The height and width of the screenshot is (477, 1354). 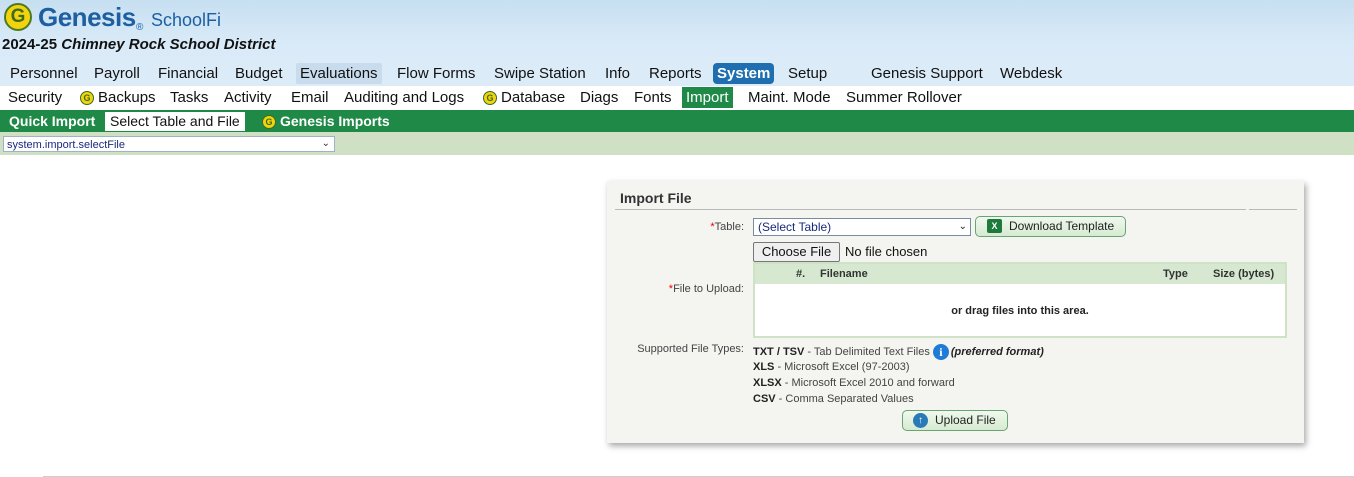 What do you see at coordinates (833, 399) in the screenshot?
I see `file-type-csv: CSV - Comma Separated Values` at bounding box center [833, 399].